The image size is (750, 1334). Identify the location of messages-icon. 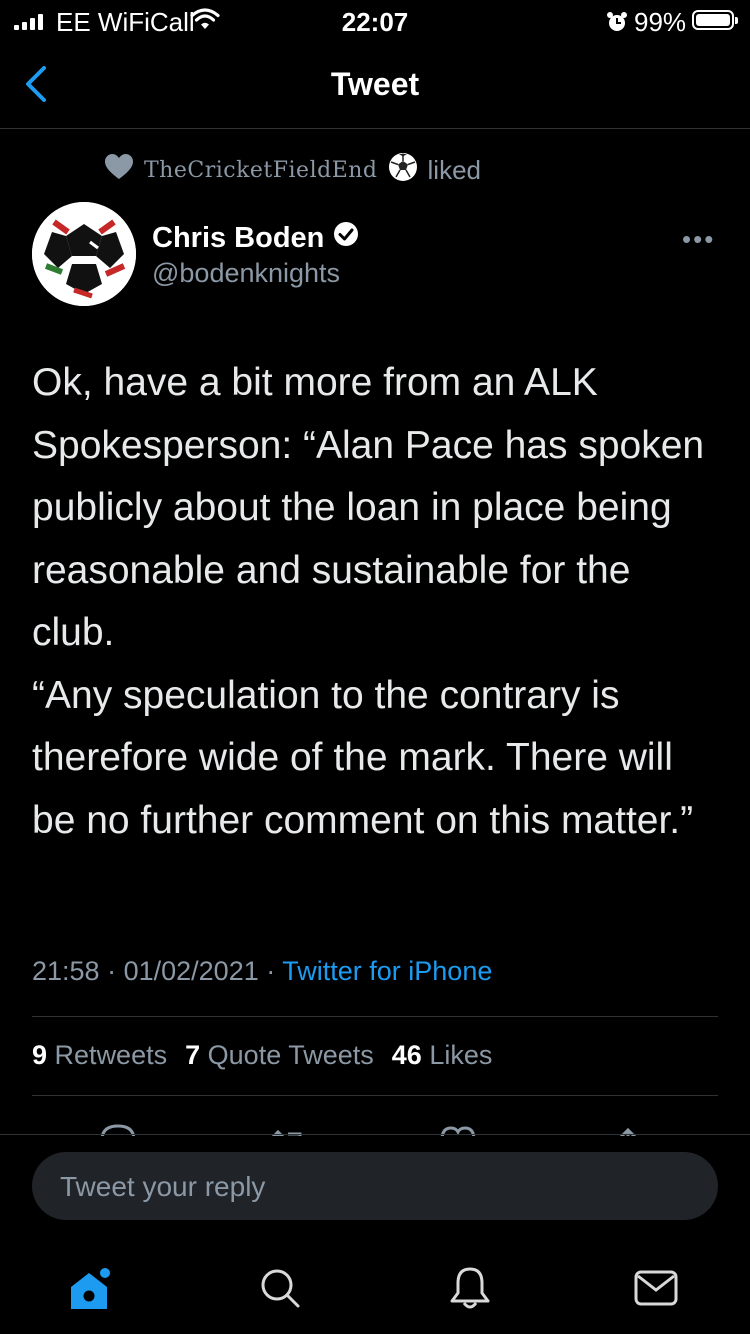
(656, 1288).